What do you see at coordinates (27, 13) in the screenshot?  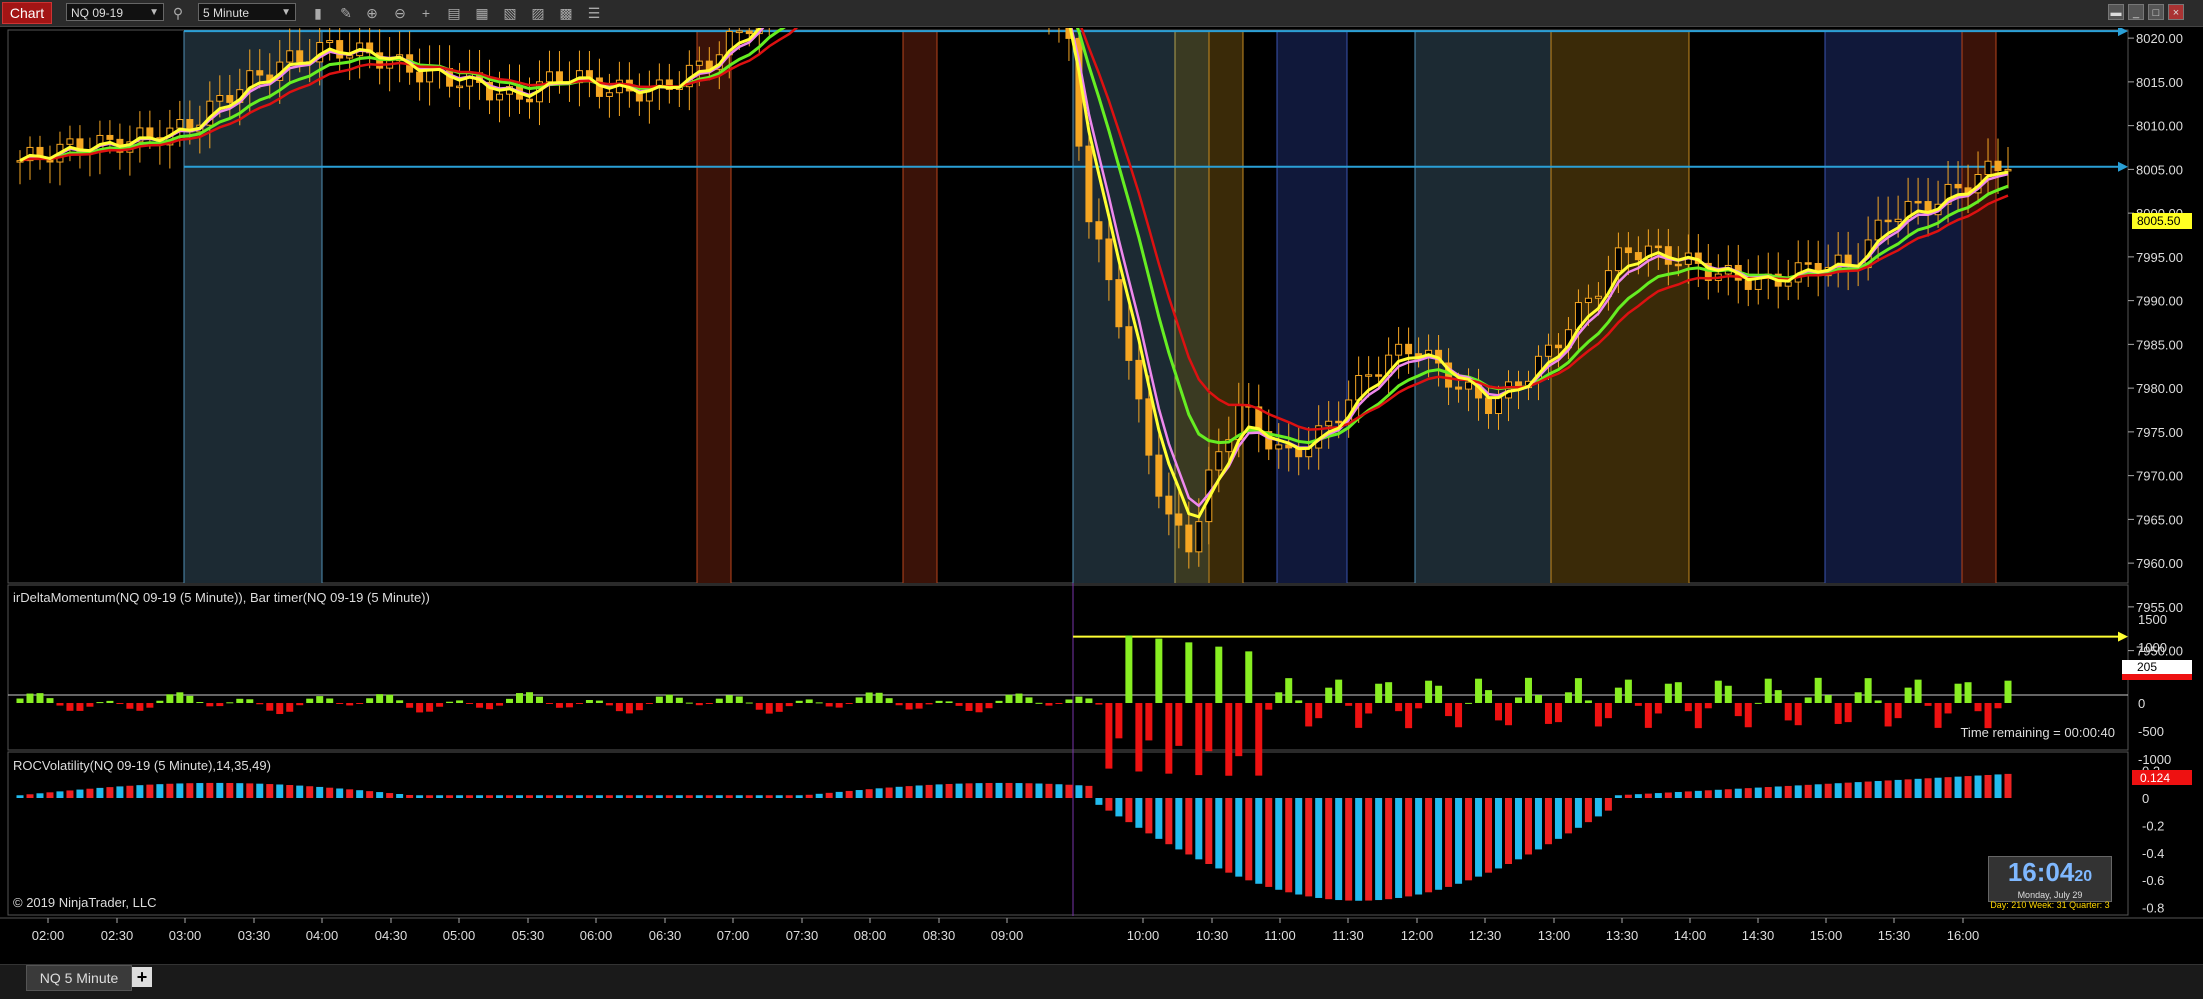 I see `chart-menu-button: Chart` at bounding box center [27, 13].